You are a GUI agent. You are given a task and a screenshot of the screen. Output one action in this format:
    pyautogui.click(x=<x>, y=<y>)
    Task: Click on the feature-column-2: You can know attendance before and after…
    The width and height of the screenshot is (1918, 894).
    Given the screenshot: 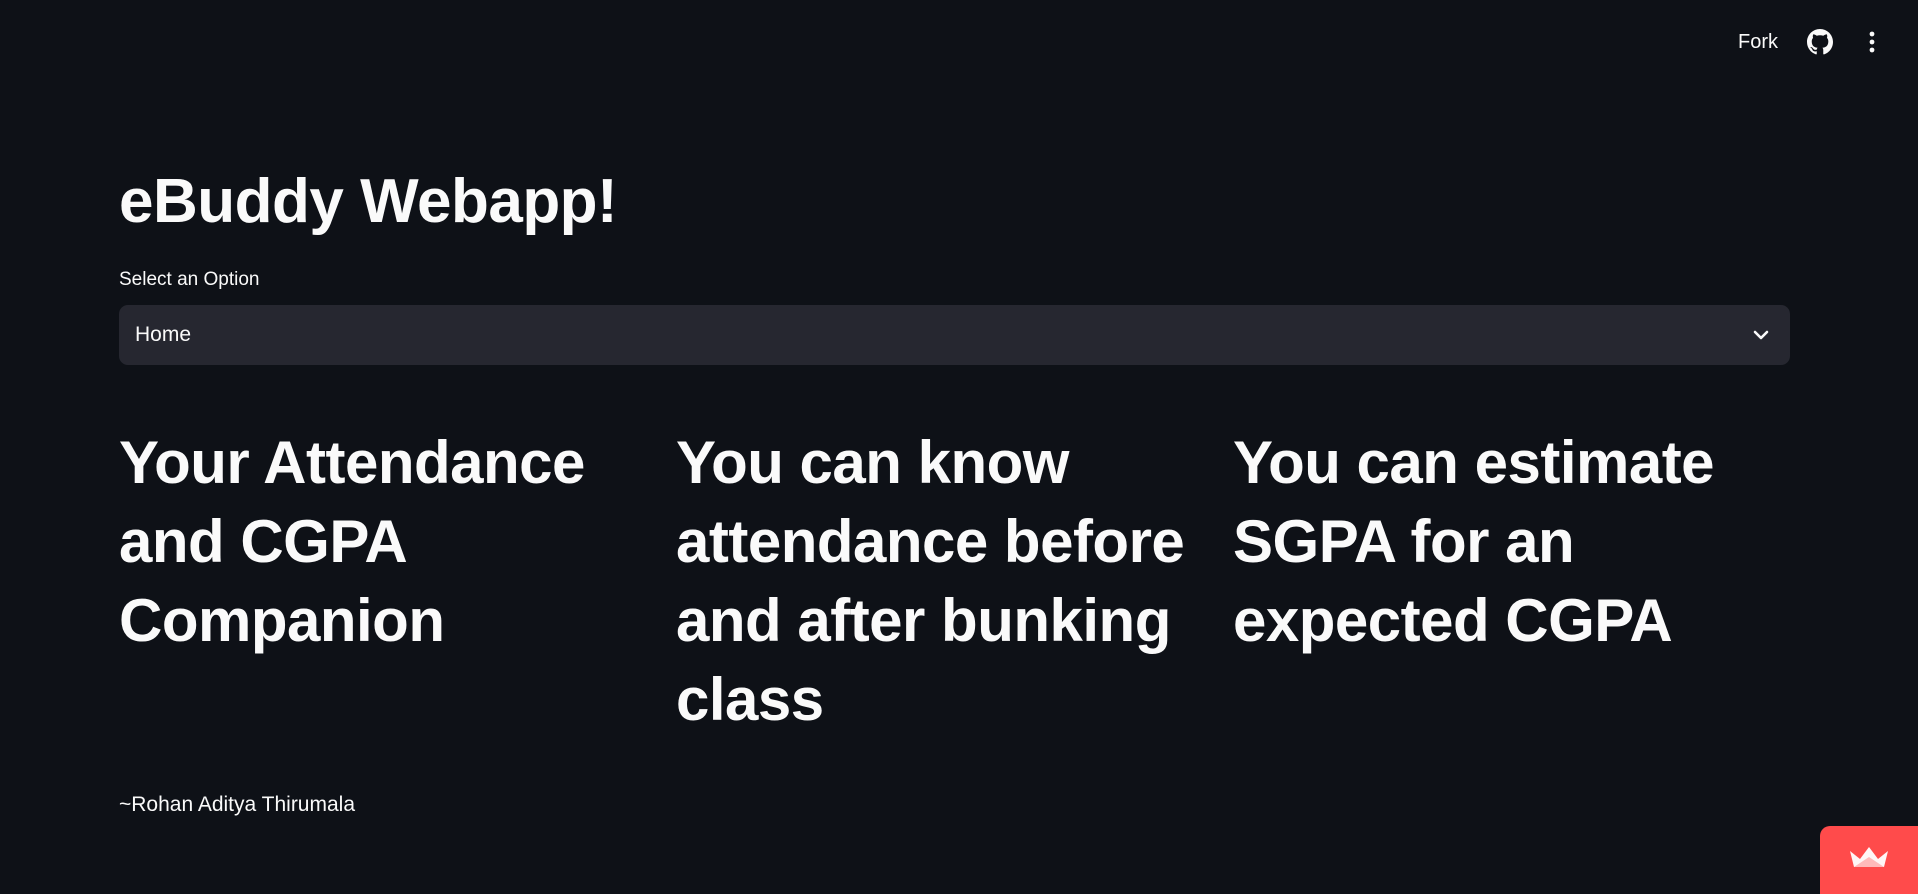 What is the action you would take?
    pyautogui.click(x=954, y=581)
    